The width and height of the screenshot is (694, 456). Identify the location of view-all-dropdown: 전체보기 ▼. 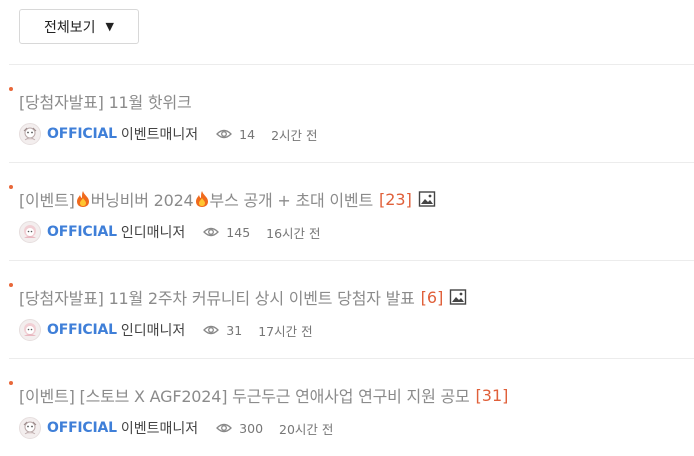
(79, 26).